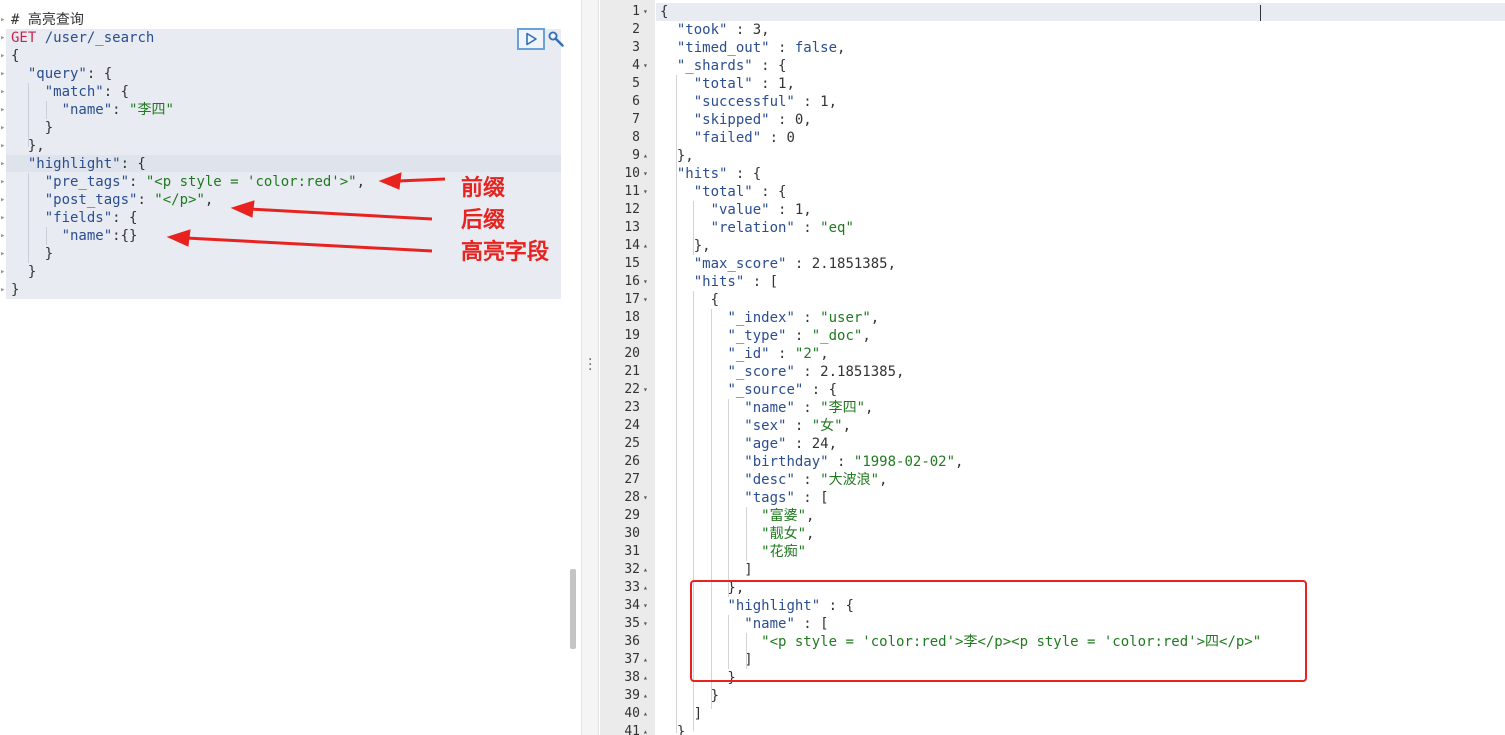 This screenshot has width=1505, height=735. I want to click on response-line: "_id" : "2",, so click(744, 354).